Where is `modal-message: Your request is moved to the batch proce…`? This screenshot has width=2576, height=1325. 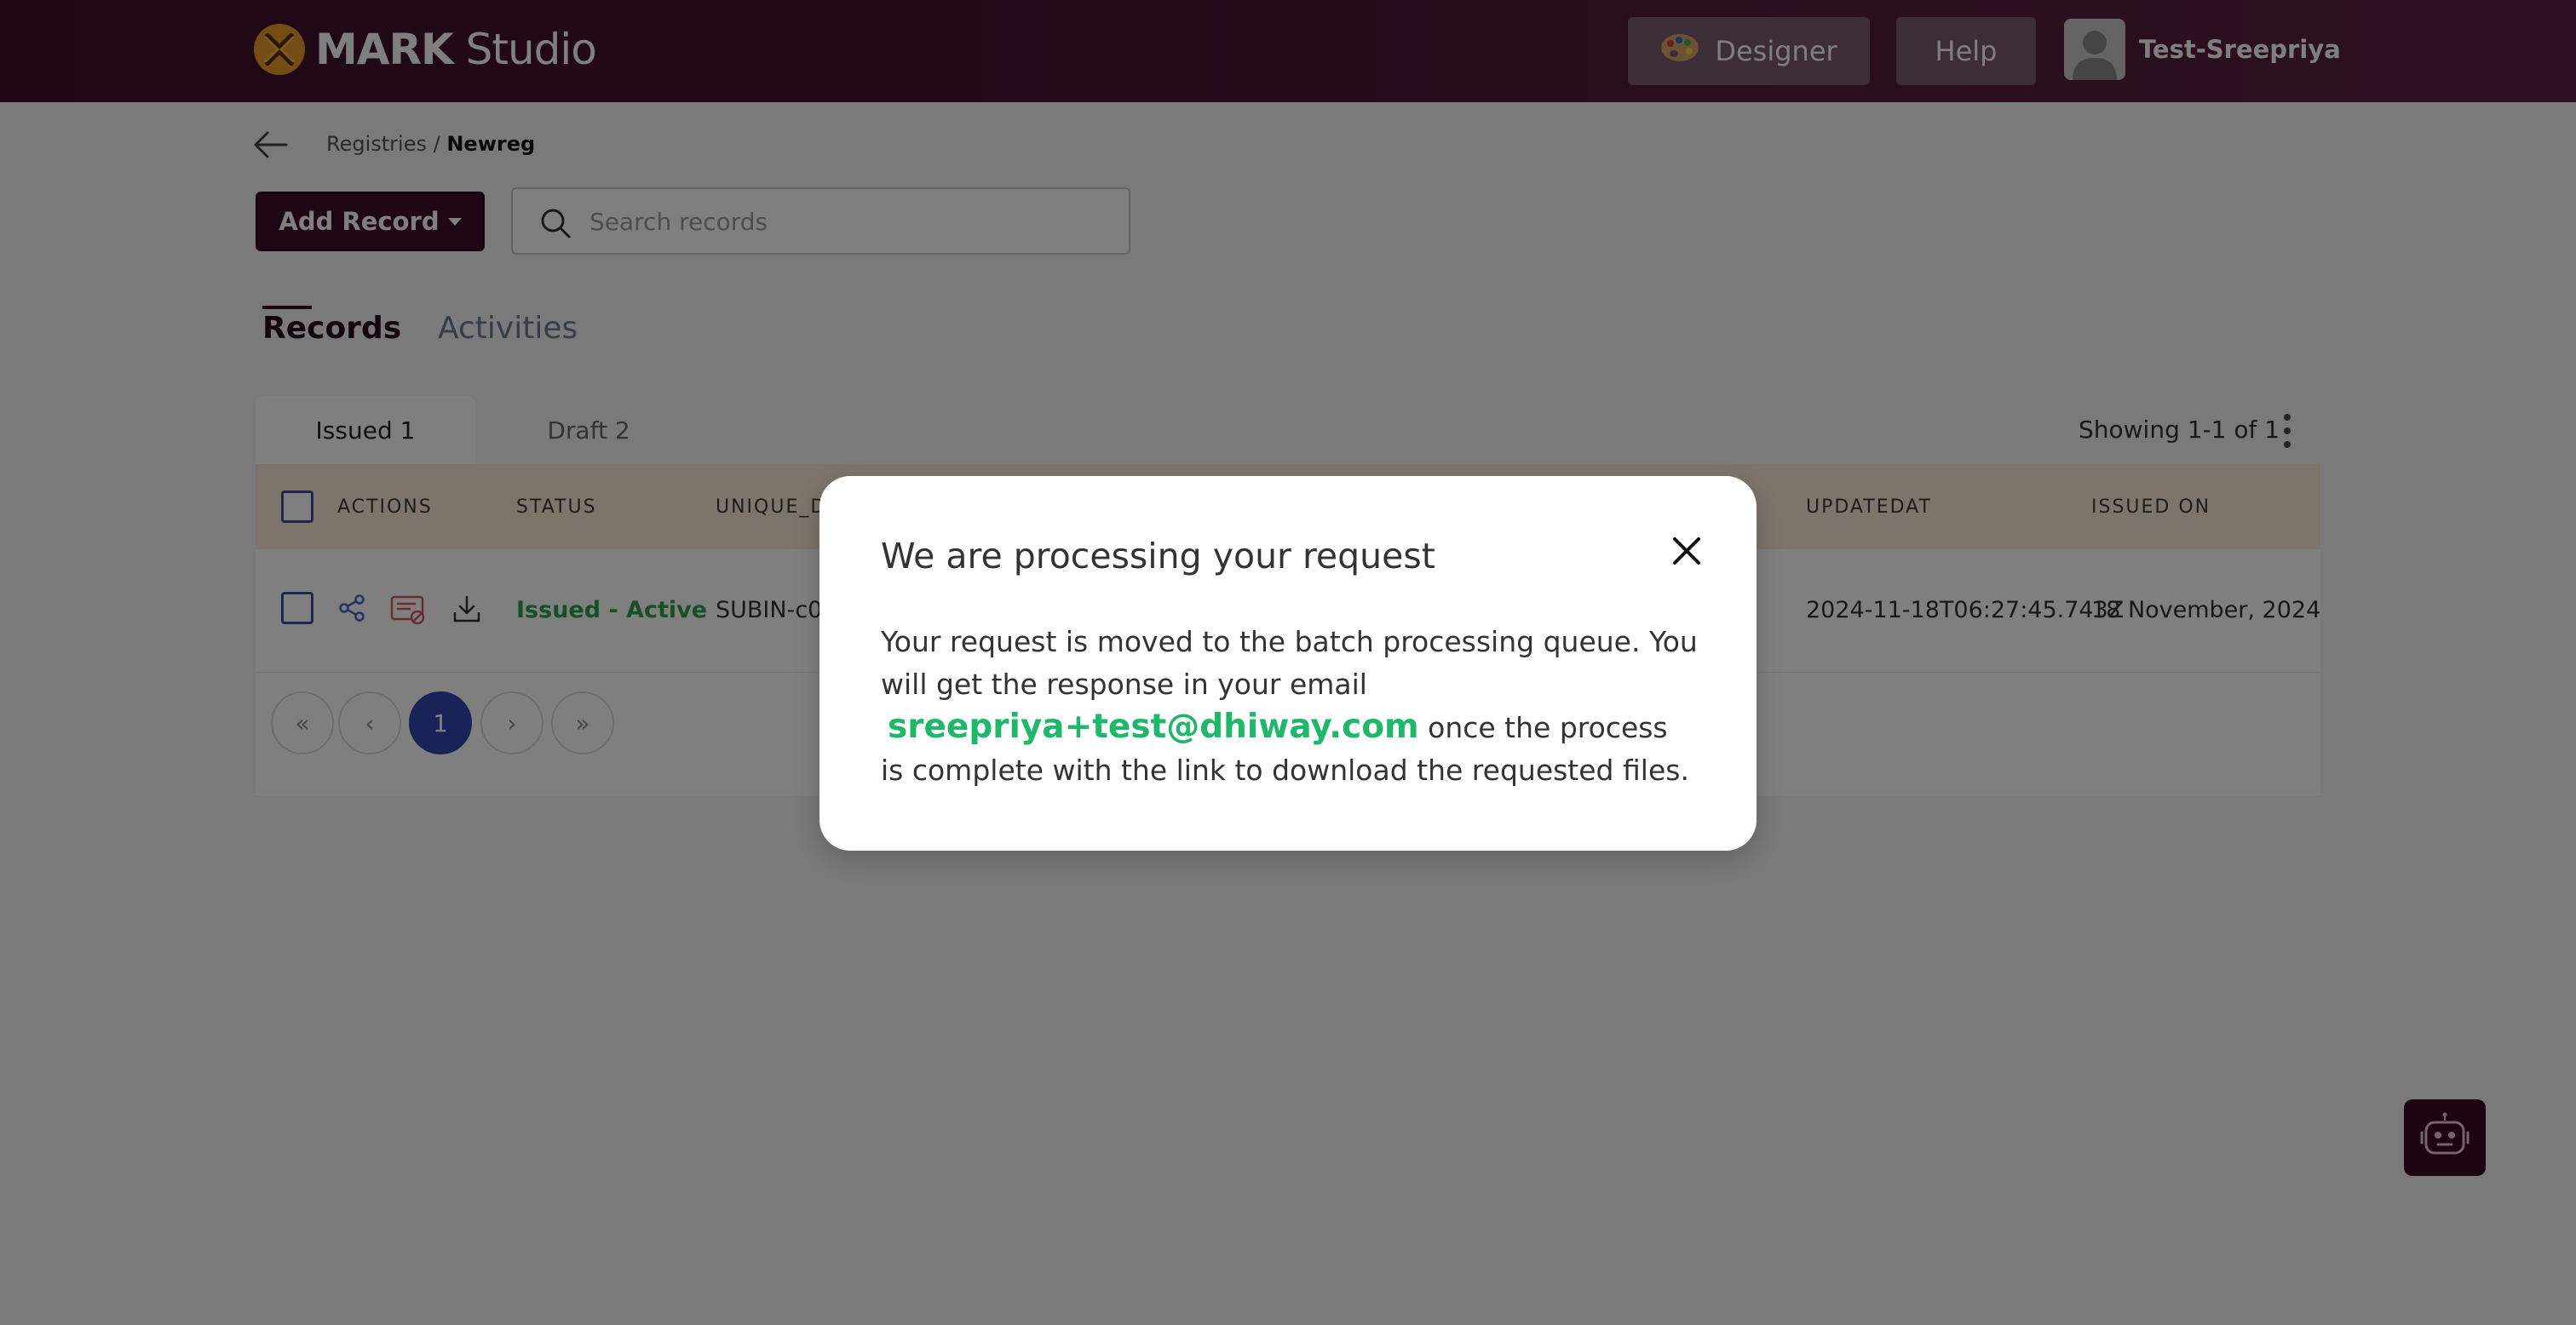
modal-message: Your request is moved to the batch proce… is located at coordinates (1290, 706).